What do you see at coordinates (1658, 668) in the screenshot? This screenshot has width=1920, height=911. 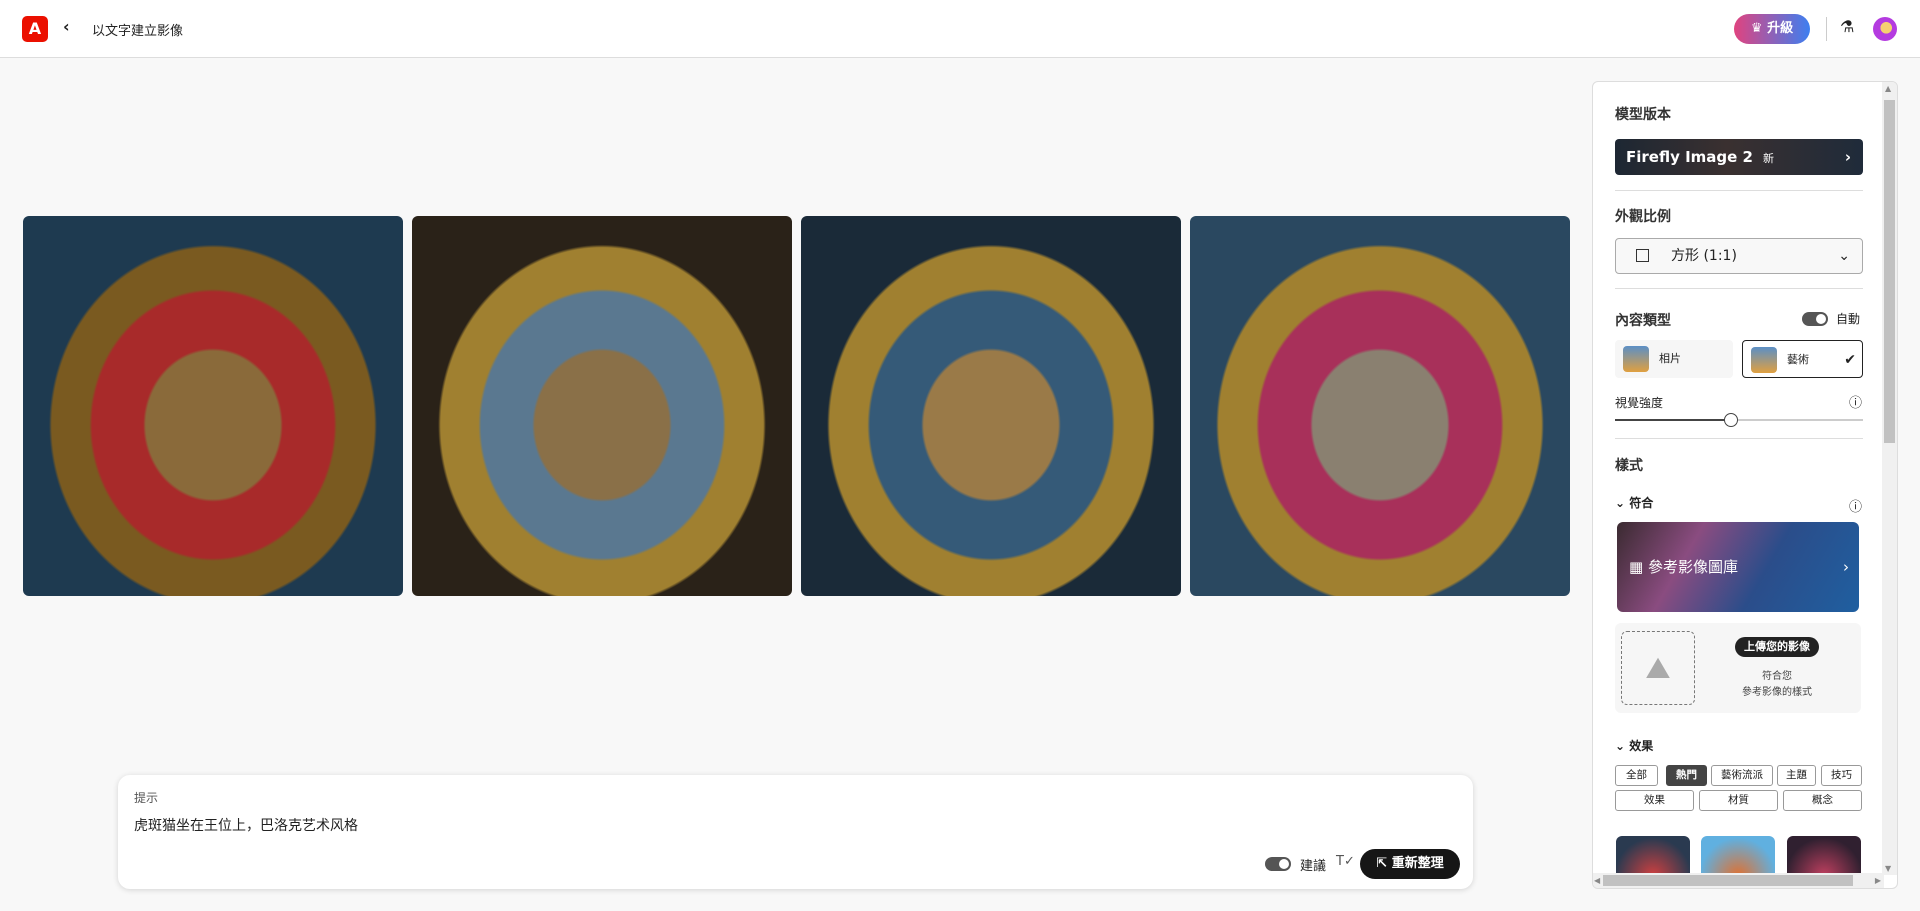 I see `upload-image-icon: ⛰` at bounding box center [1658, 668].